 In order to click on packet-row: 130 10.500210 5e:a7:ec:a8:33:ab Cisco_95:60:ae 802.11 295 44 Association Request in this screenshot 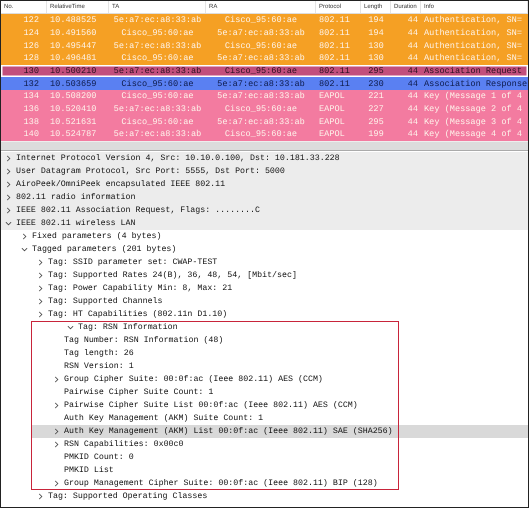, I will do `click(264, 71)`.